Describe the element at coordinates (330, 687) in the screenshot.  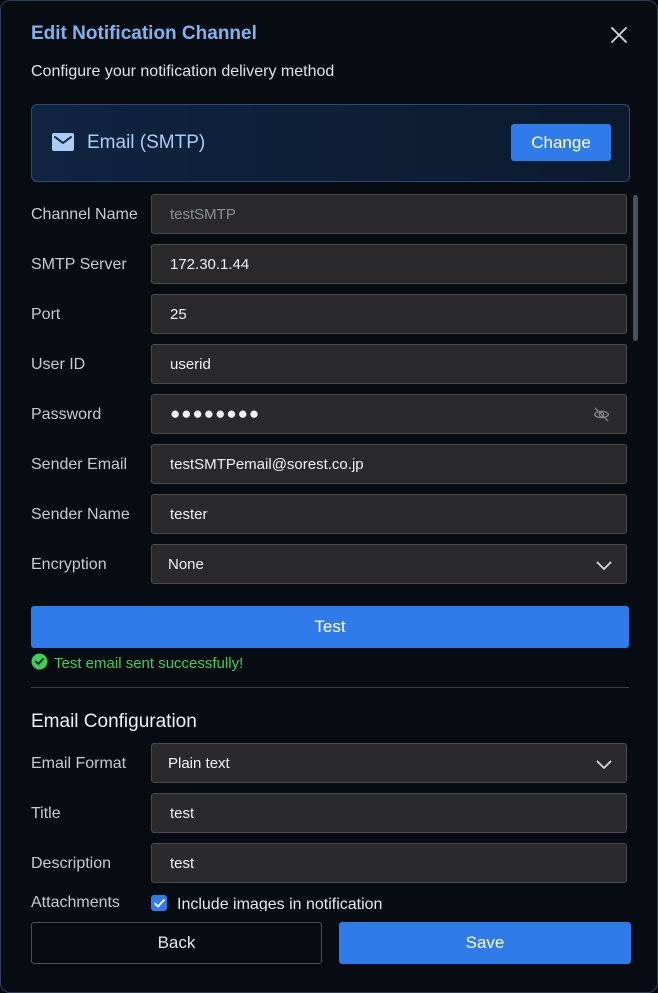
I see `section-divider` at that location.